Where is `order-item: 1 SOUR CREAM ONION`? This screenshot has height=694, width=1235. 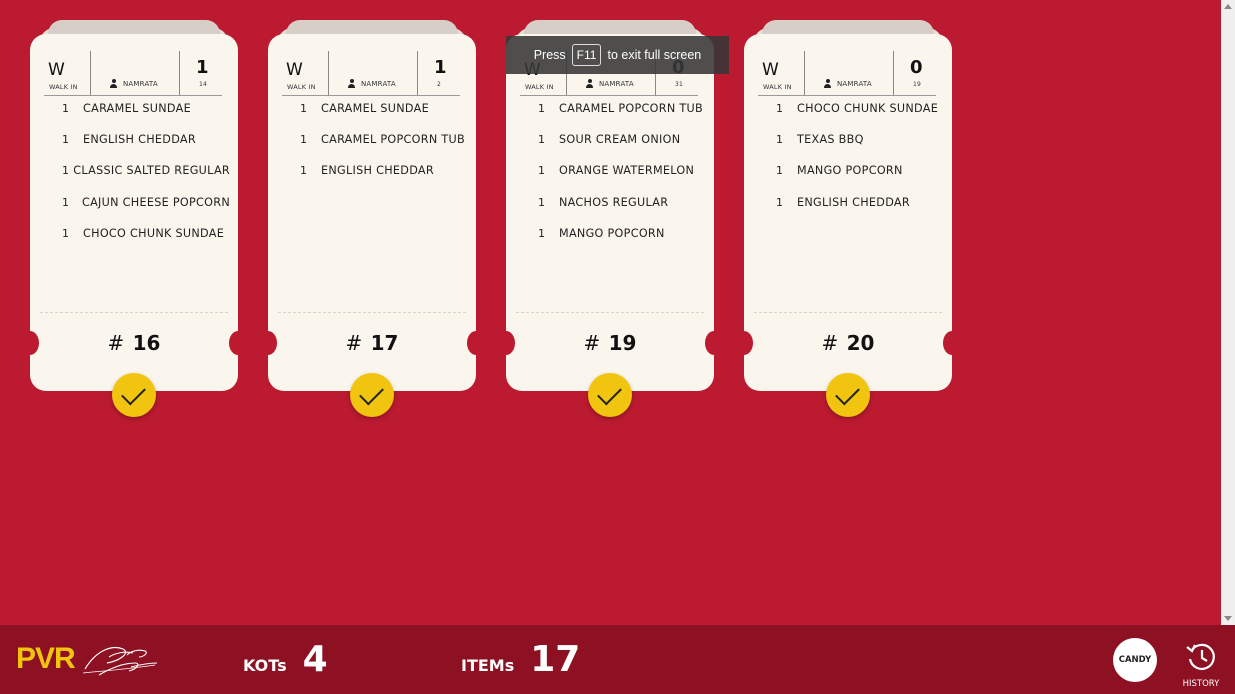 order-item: 1 SOUR CREAM ONION is located at coordinates (619, 148).